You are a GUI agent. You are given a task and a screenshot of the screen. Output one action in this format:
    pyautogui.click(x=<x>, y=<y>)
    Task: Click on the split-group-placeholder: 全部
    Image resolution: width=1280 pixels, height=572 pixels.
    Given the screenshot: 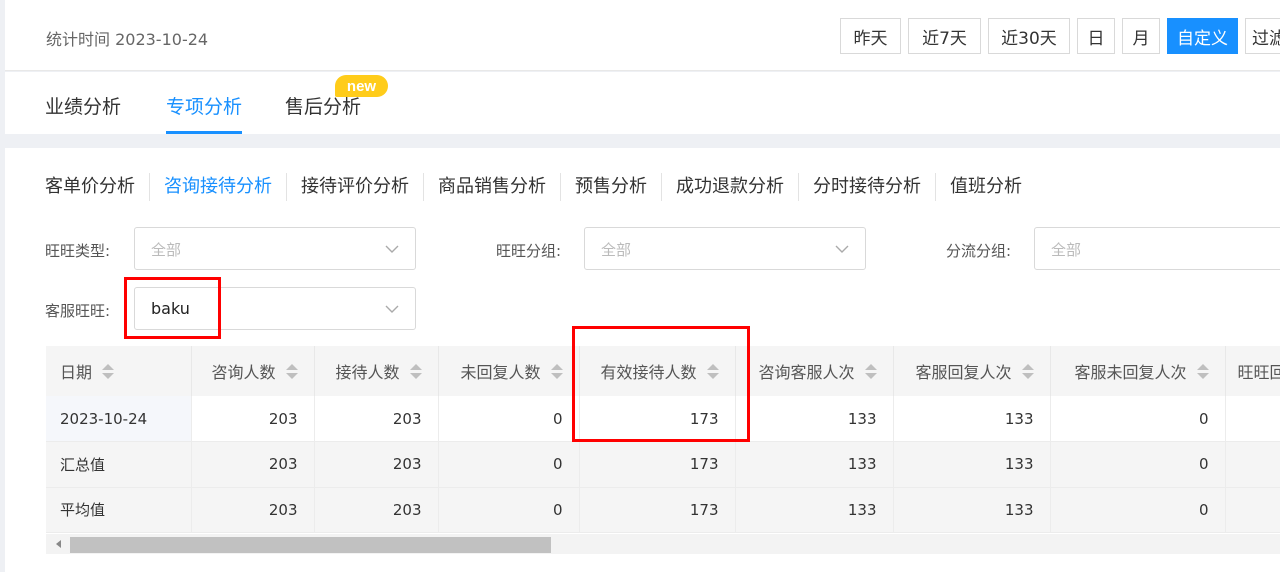 What is the action you would take?
    pyautogui.click(x=1066, y=250)
    